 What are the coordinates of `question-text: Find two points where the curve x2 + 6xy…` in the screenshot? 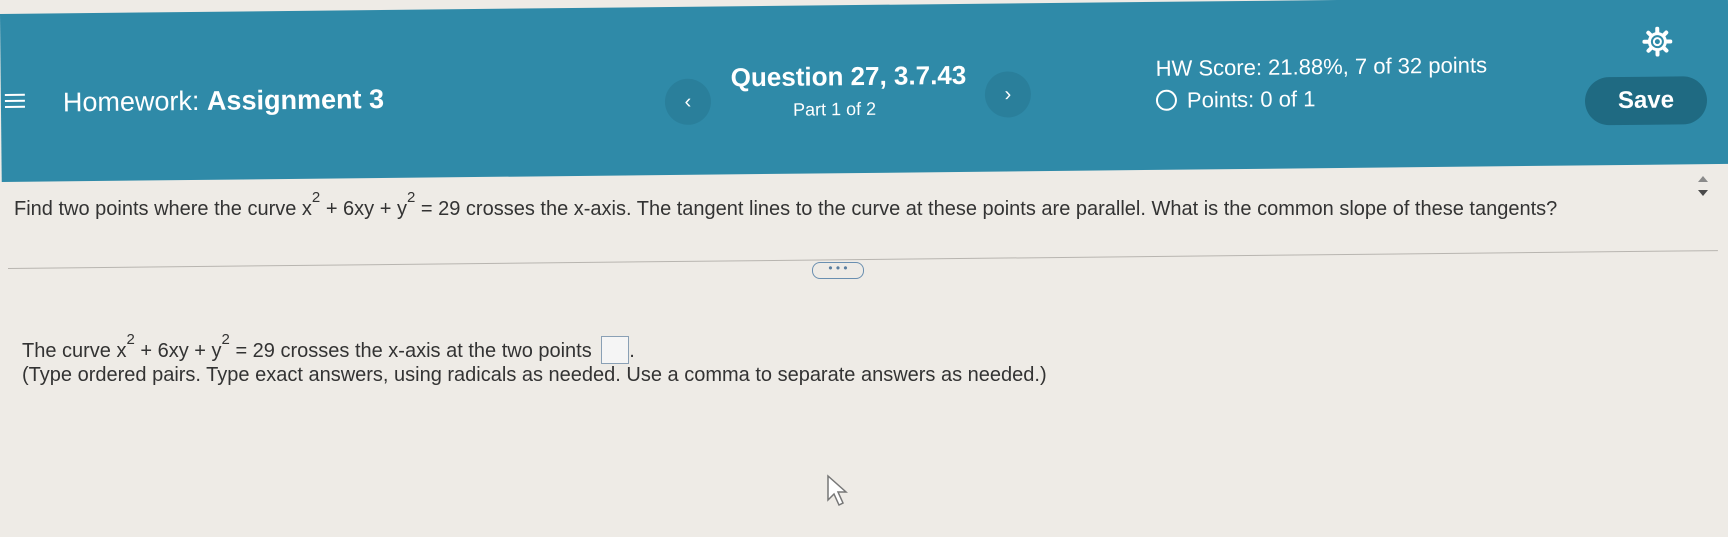 It's located at (786, 205).